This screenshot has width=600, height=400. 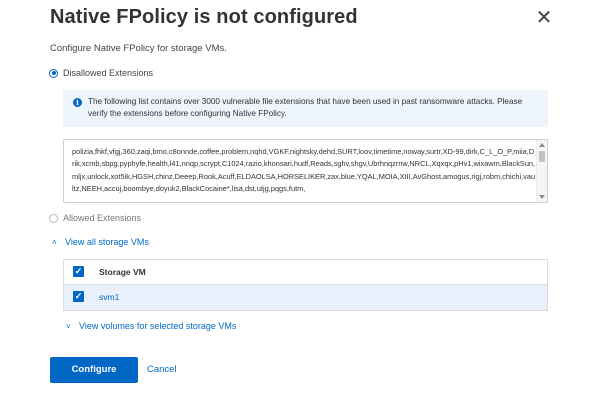 What do you see at coordinates (305, 297) in the screenshot?
I see `table-row: ✓ svm1` at bounding box center [305, 297].